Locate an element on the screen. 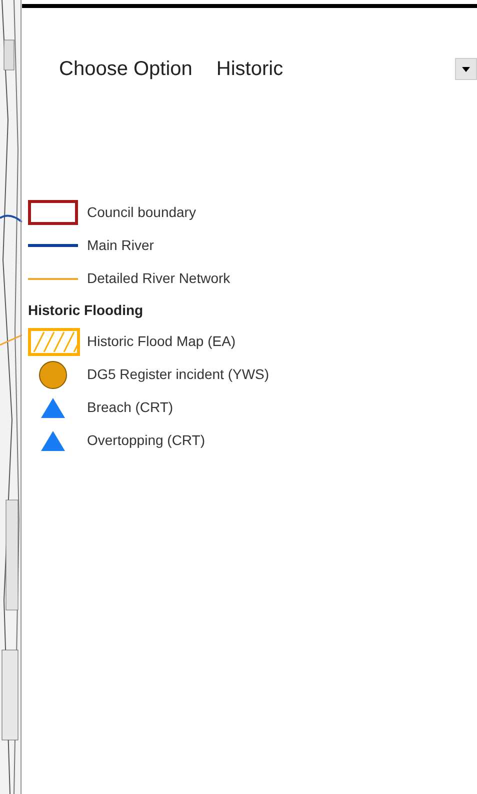 The width and height of the screenshot is (477, 794). legend-label: Main River is located at coordinates (120, 245).